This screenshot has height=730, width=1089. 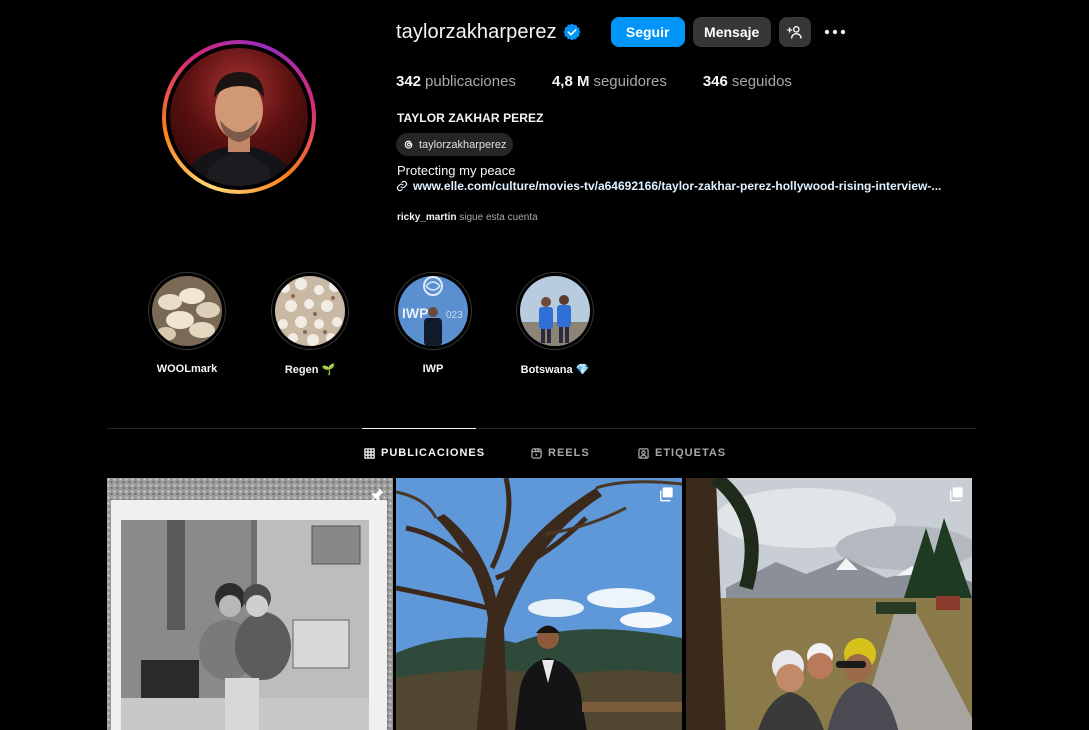 I want to click on highlight-regen: Regen 🌱, so click(x=310, y=324).